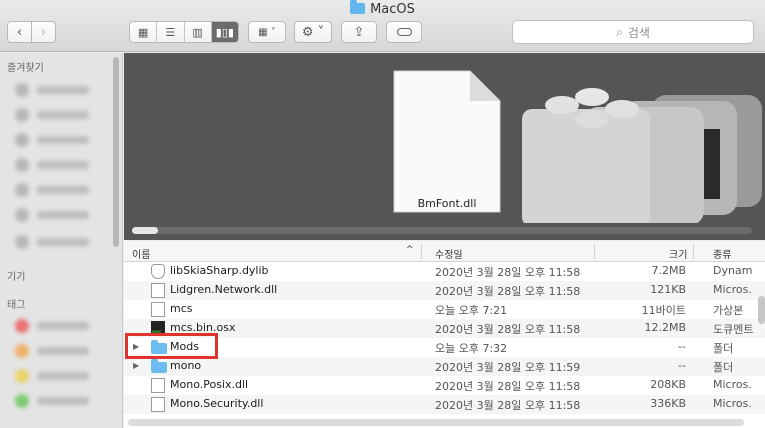 This screenshot has width=765, height=428. What do you see at coordinates (619, 31) in the screenshot?
I see `search-icon: ⌕` at bounding box center [619, 31].